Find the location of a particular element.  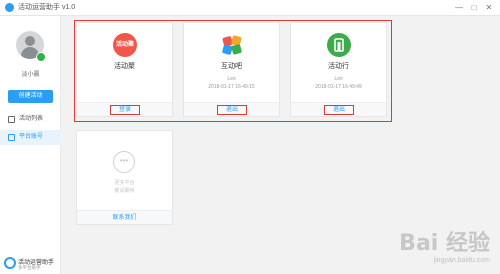

title-bar: 活动运营助手 v1.0 — □ ✕ is located at coordinates (250, 8).